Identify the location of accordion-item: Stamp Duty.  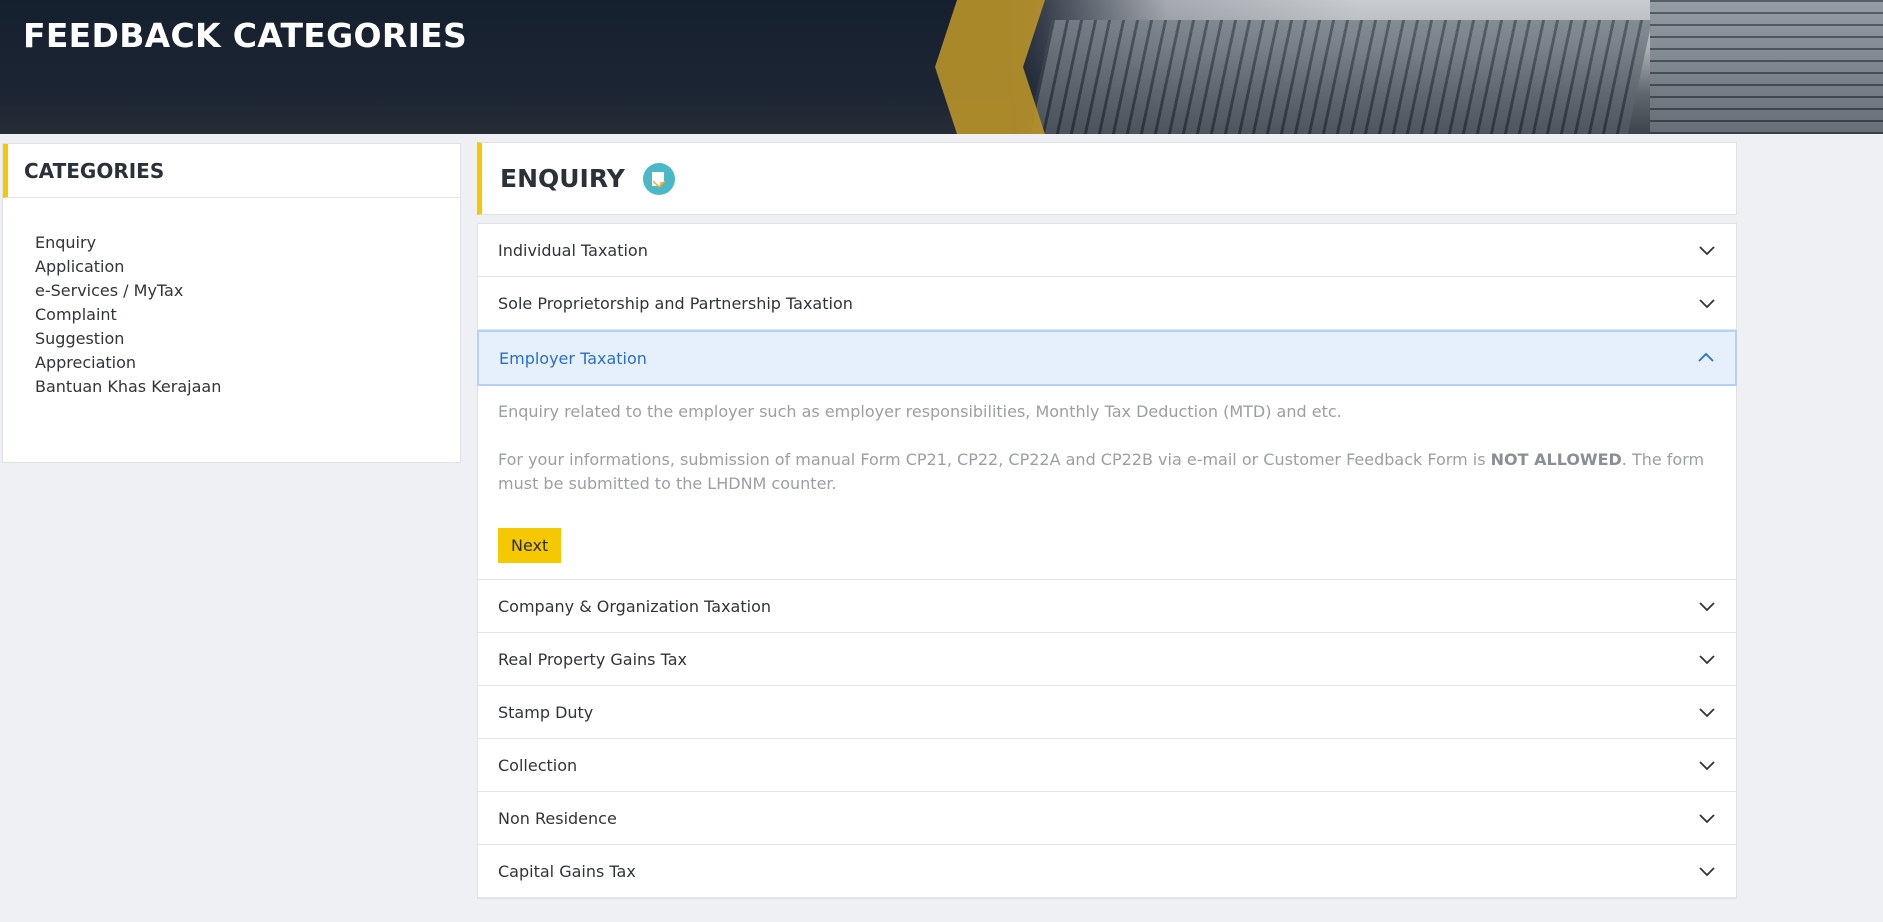
(1107, 712).